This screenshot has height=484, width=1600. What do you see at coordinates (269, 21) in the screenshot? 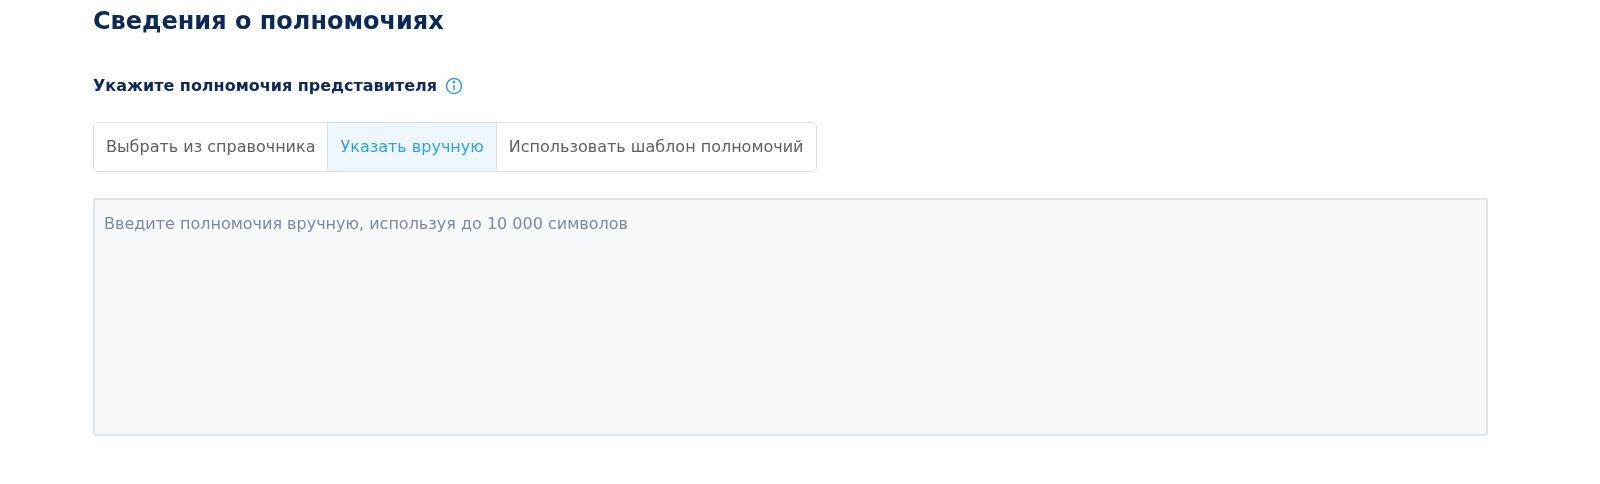
I see `section-title: Сведения о полномочиях` at bounding box center [269, 21].